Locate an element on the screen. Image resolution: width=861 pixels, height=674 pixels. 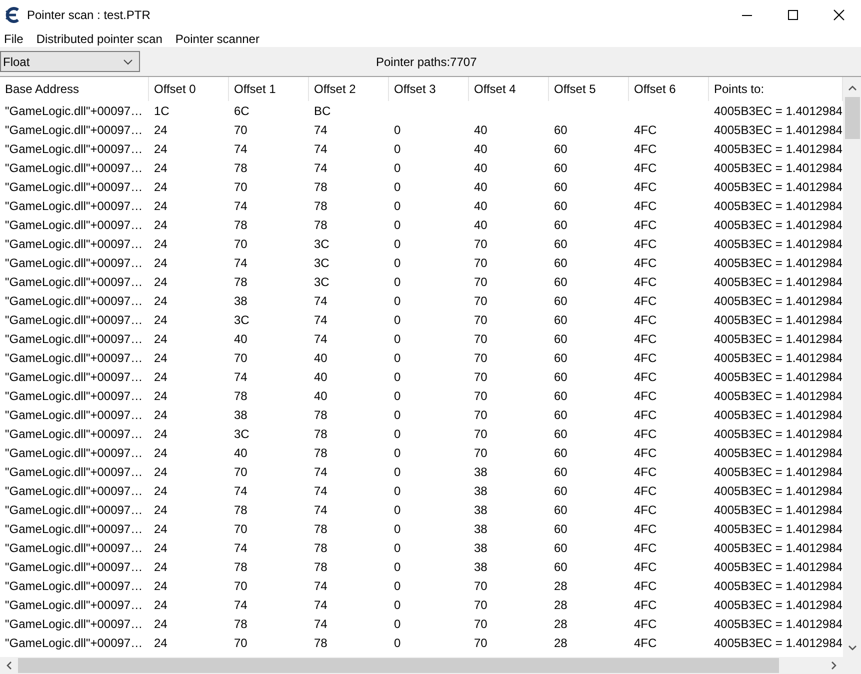
close-icon is located at coordinates (839, 15).